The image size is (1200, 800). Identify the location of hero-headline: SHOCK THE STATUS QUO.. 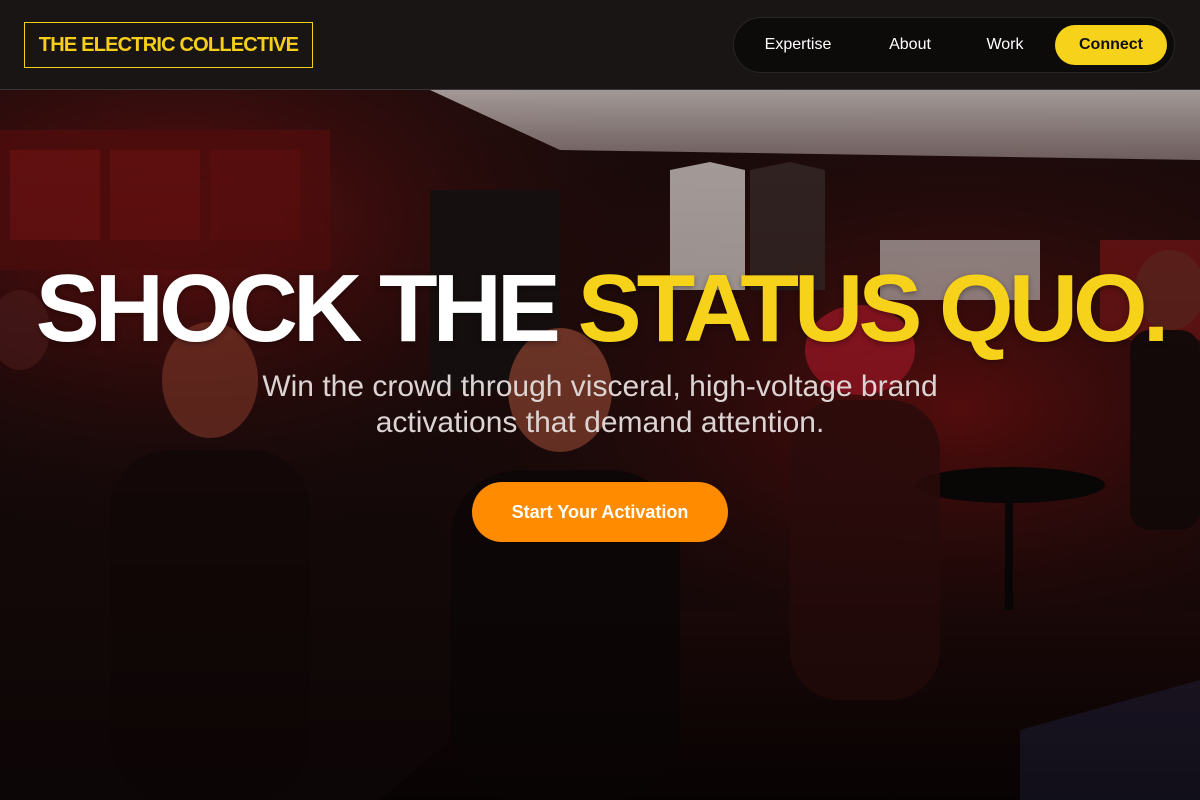
(600, 309).